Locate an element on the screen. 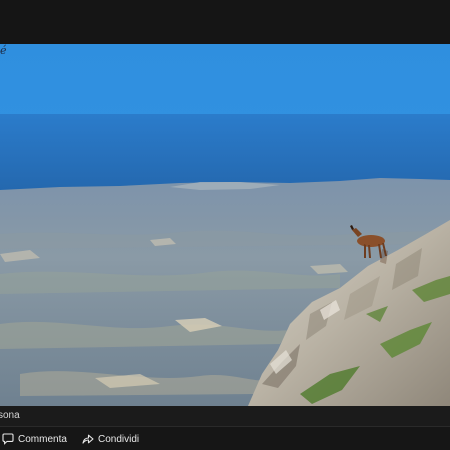 The height and width of the screenshot is (450, 450). caption-text: sona is located at coordinates (10, 415).